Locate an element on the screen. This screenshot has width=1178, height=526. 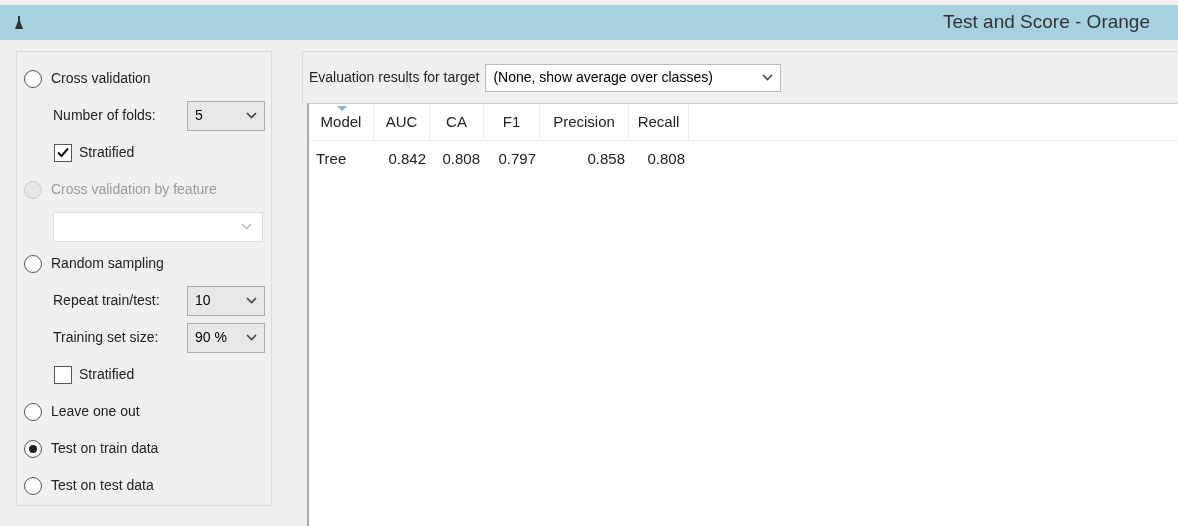
target-dropdown: (None, show average over classes) is located at coordinates (633, 77).